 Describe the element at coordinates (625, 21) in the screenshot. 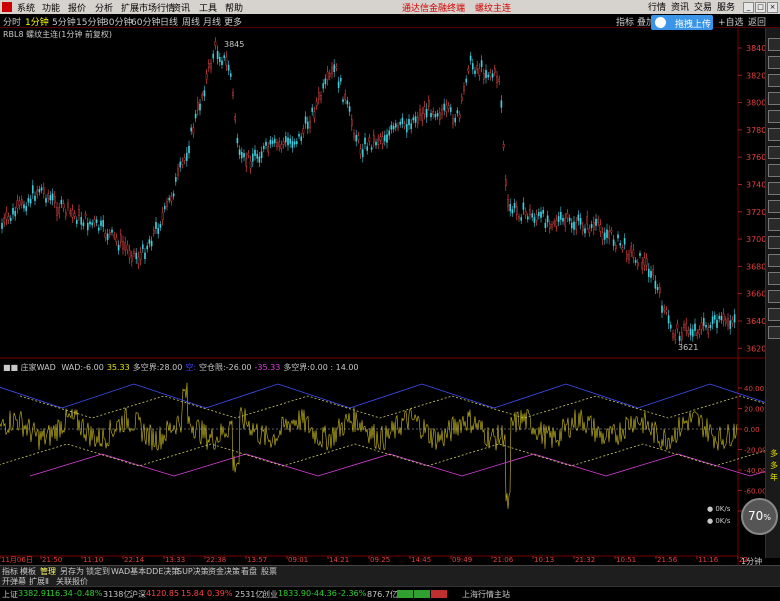

I see `indicator-button: 指标` at that location.